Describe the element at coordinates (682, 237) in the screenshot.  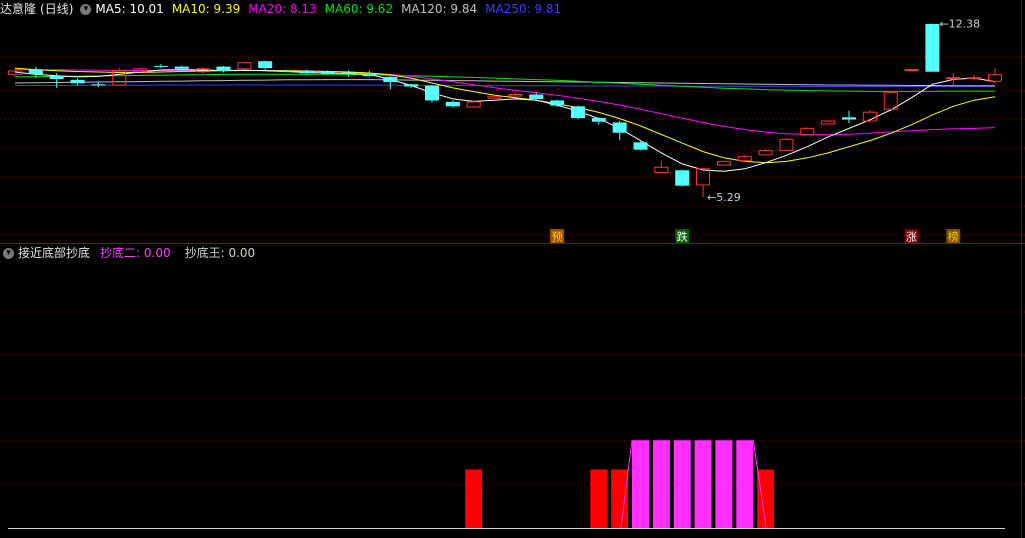
I see `signal-marker-text: 跌` at that location.